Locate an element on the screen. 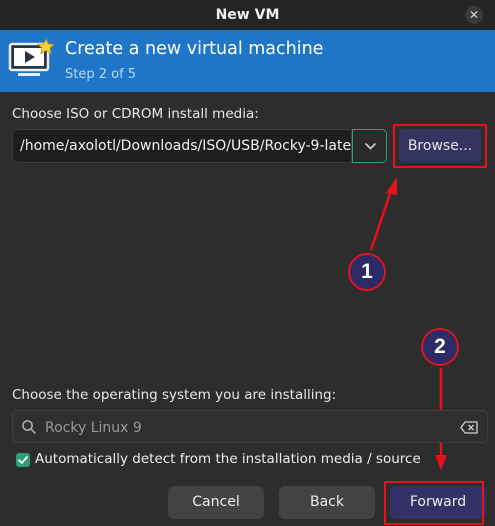 This screenshot has width=495, height=526. os-search-box is located at coordinates (250, 426).